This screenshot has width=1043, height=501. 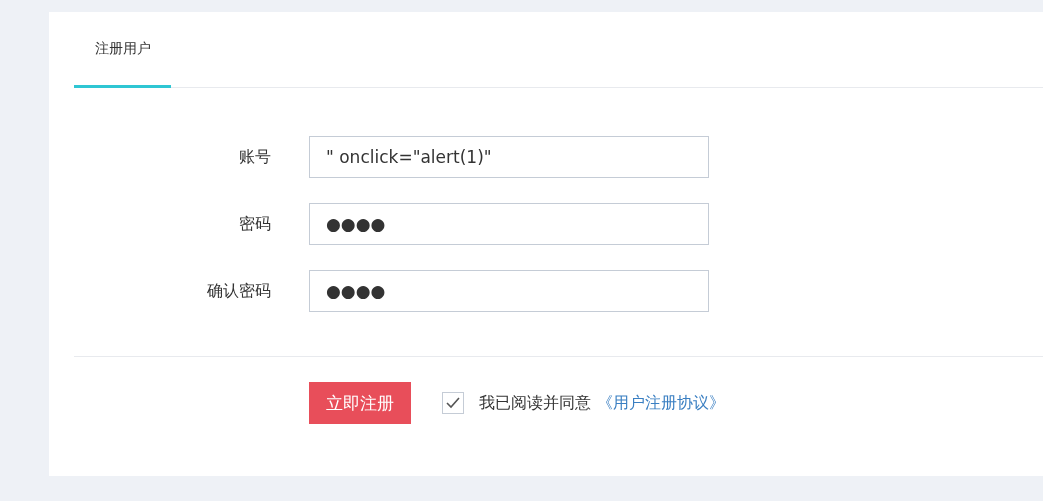 I want to click on register-button: 立即注册, so click(x=360, y=403).